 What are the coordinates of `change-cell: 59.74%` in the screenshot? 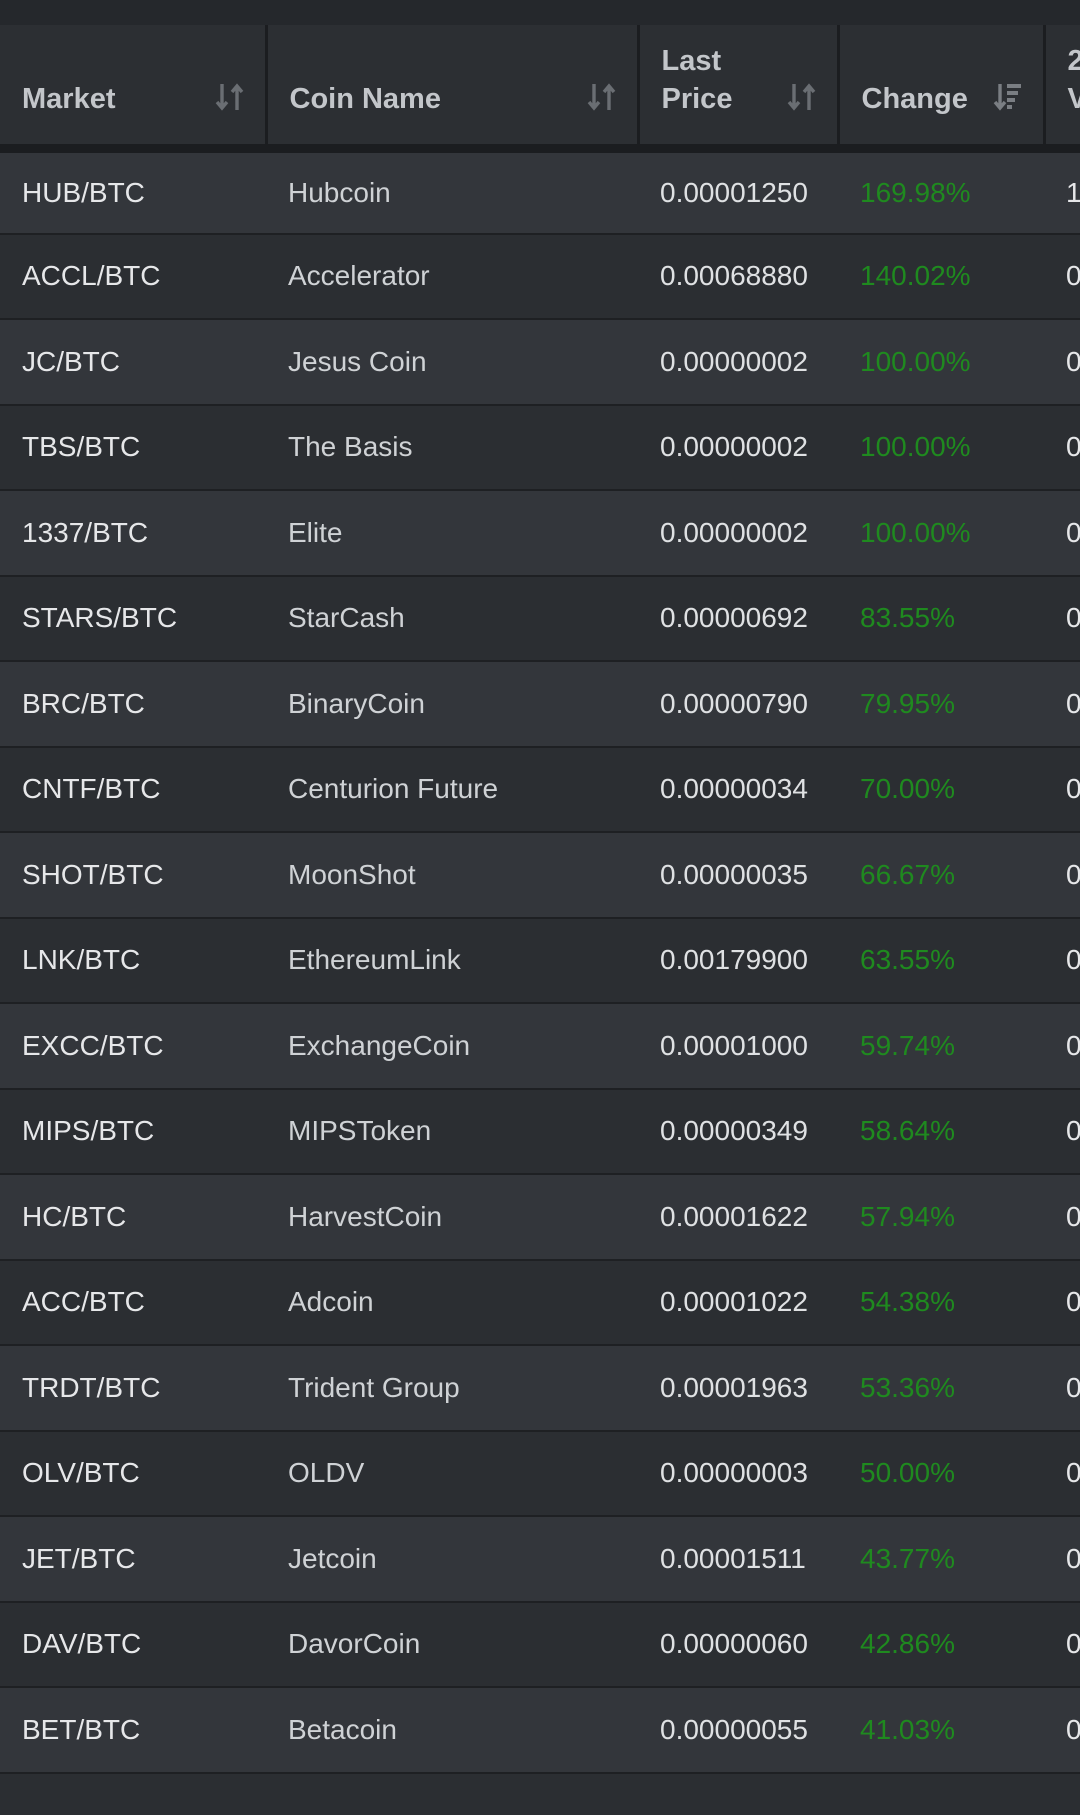 It's located at (941, 1046).